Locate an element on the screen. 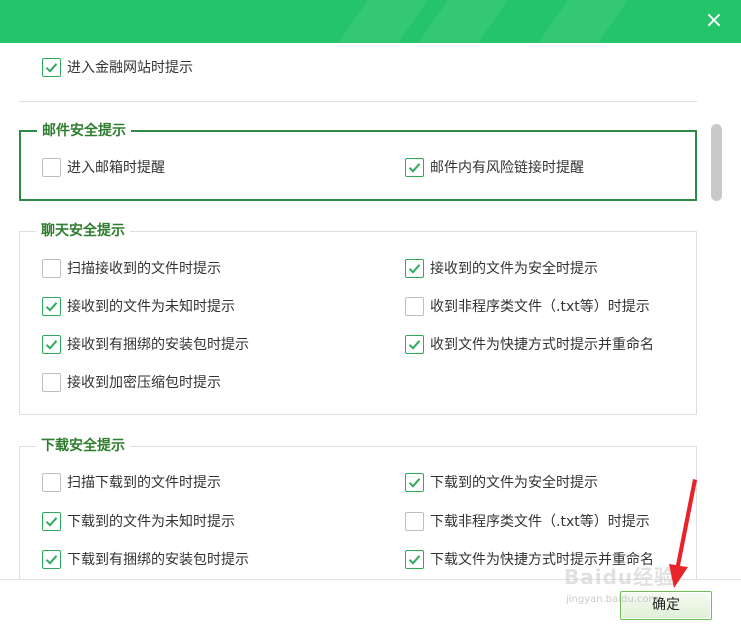  close-icon: × is located at coordinates (714, 20).